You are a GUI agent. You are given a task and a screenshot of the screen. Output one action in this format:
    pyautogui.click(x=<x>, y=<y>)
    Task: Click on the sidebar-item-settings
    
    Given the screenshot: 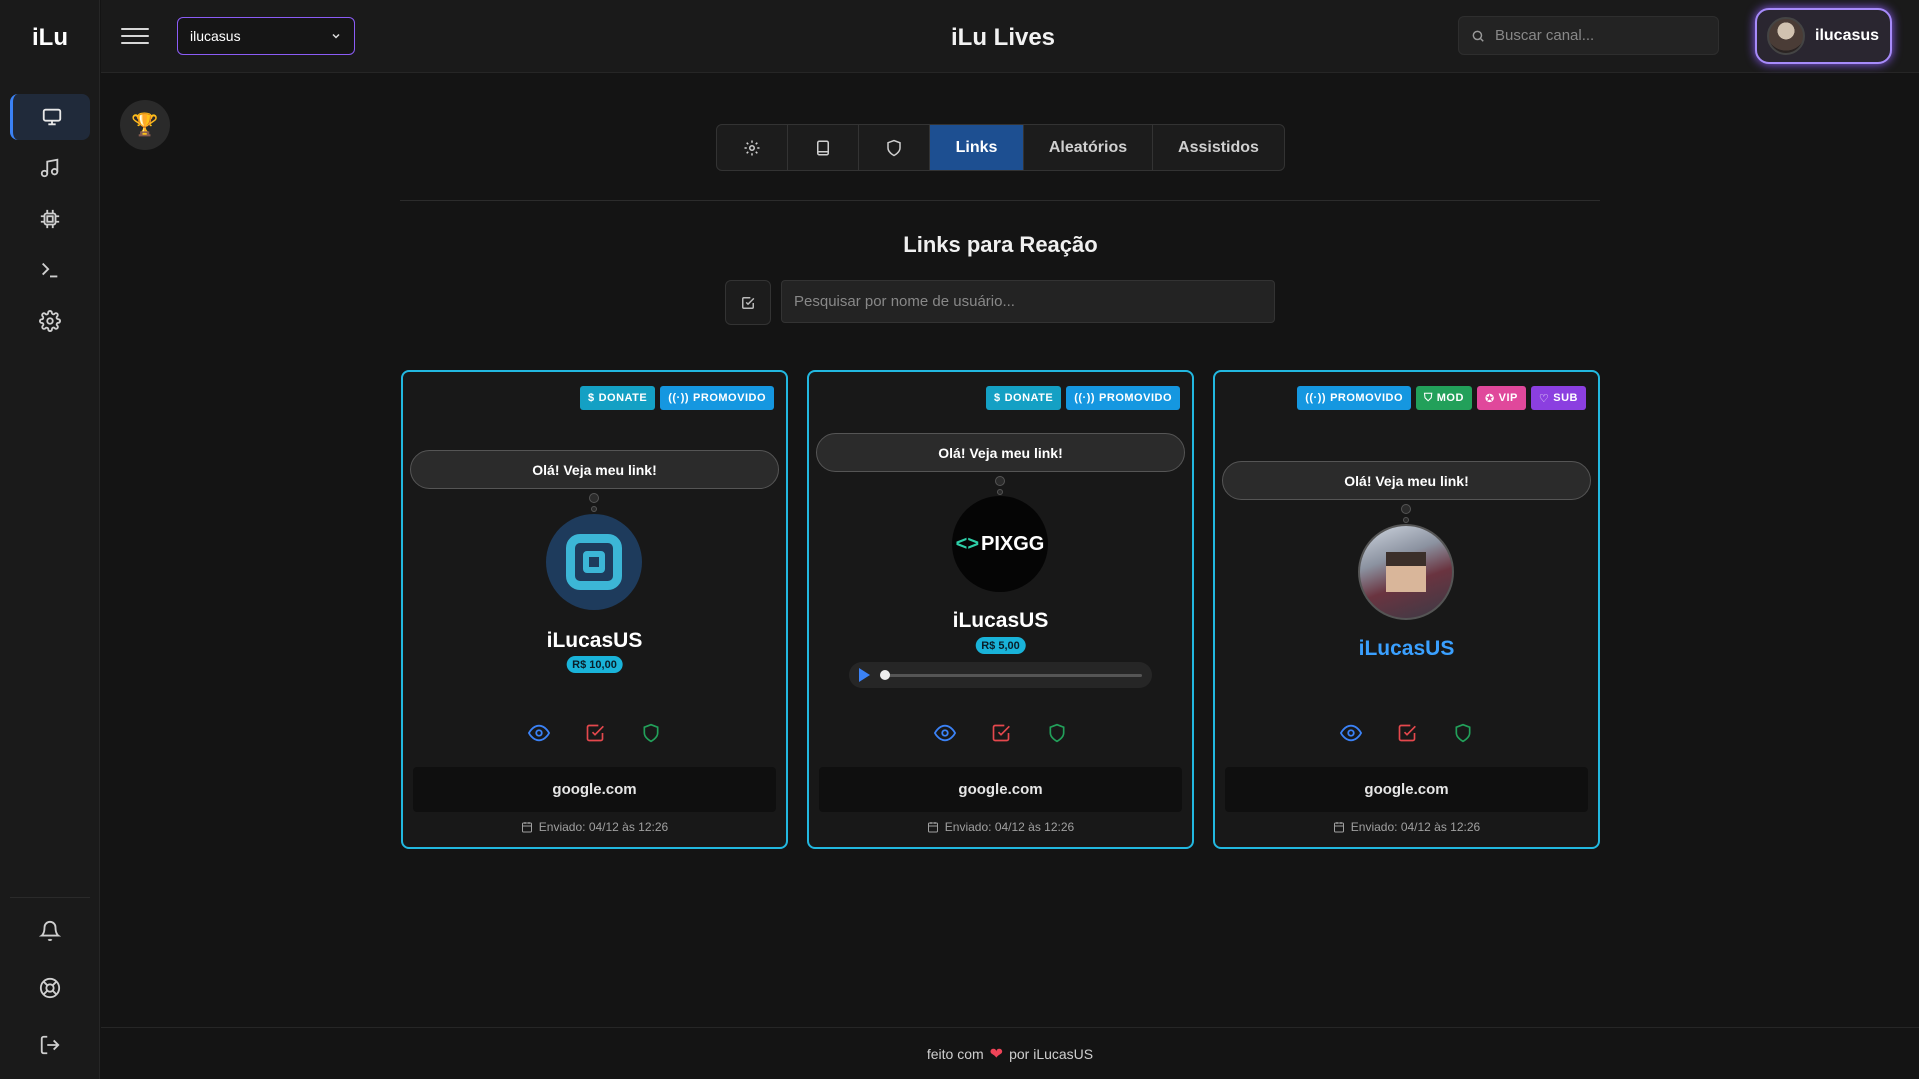 What is the action you would take?
    pyautogui.click(x=50, y=321)
    